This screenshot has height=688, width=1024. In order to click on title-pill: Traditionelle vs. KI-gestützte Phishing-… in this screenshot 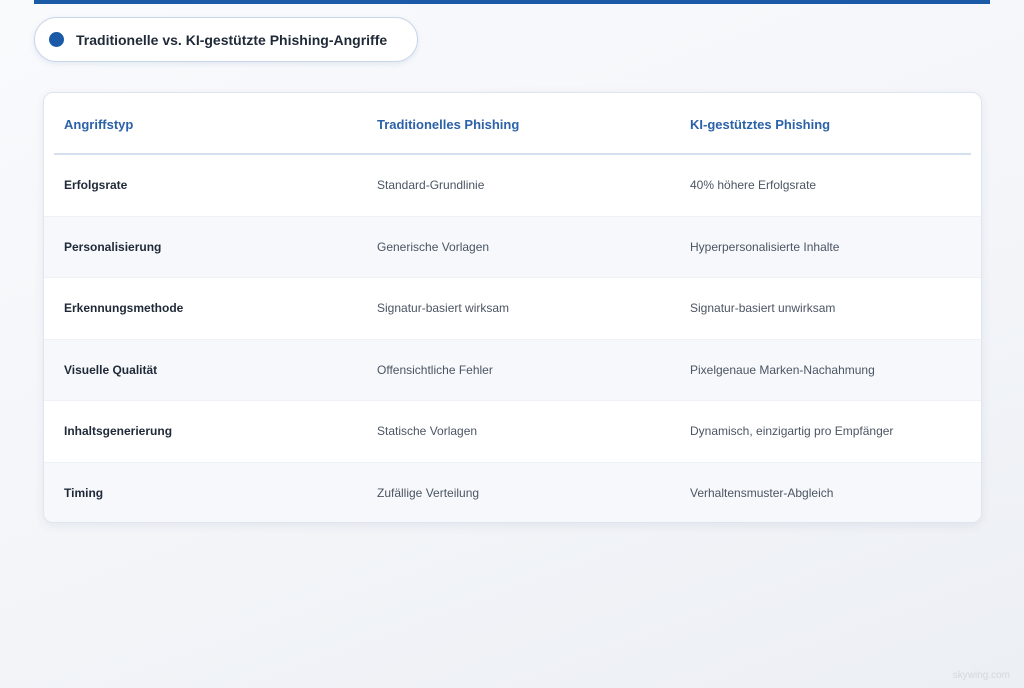, I will do `click(226, 39)`.